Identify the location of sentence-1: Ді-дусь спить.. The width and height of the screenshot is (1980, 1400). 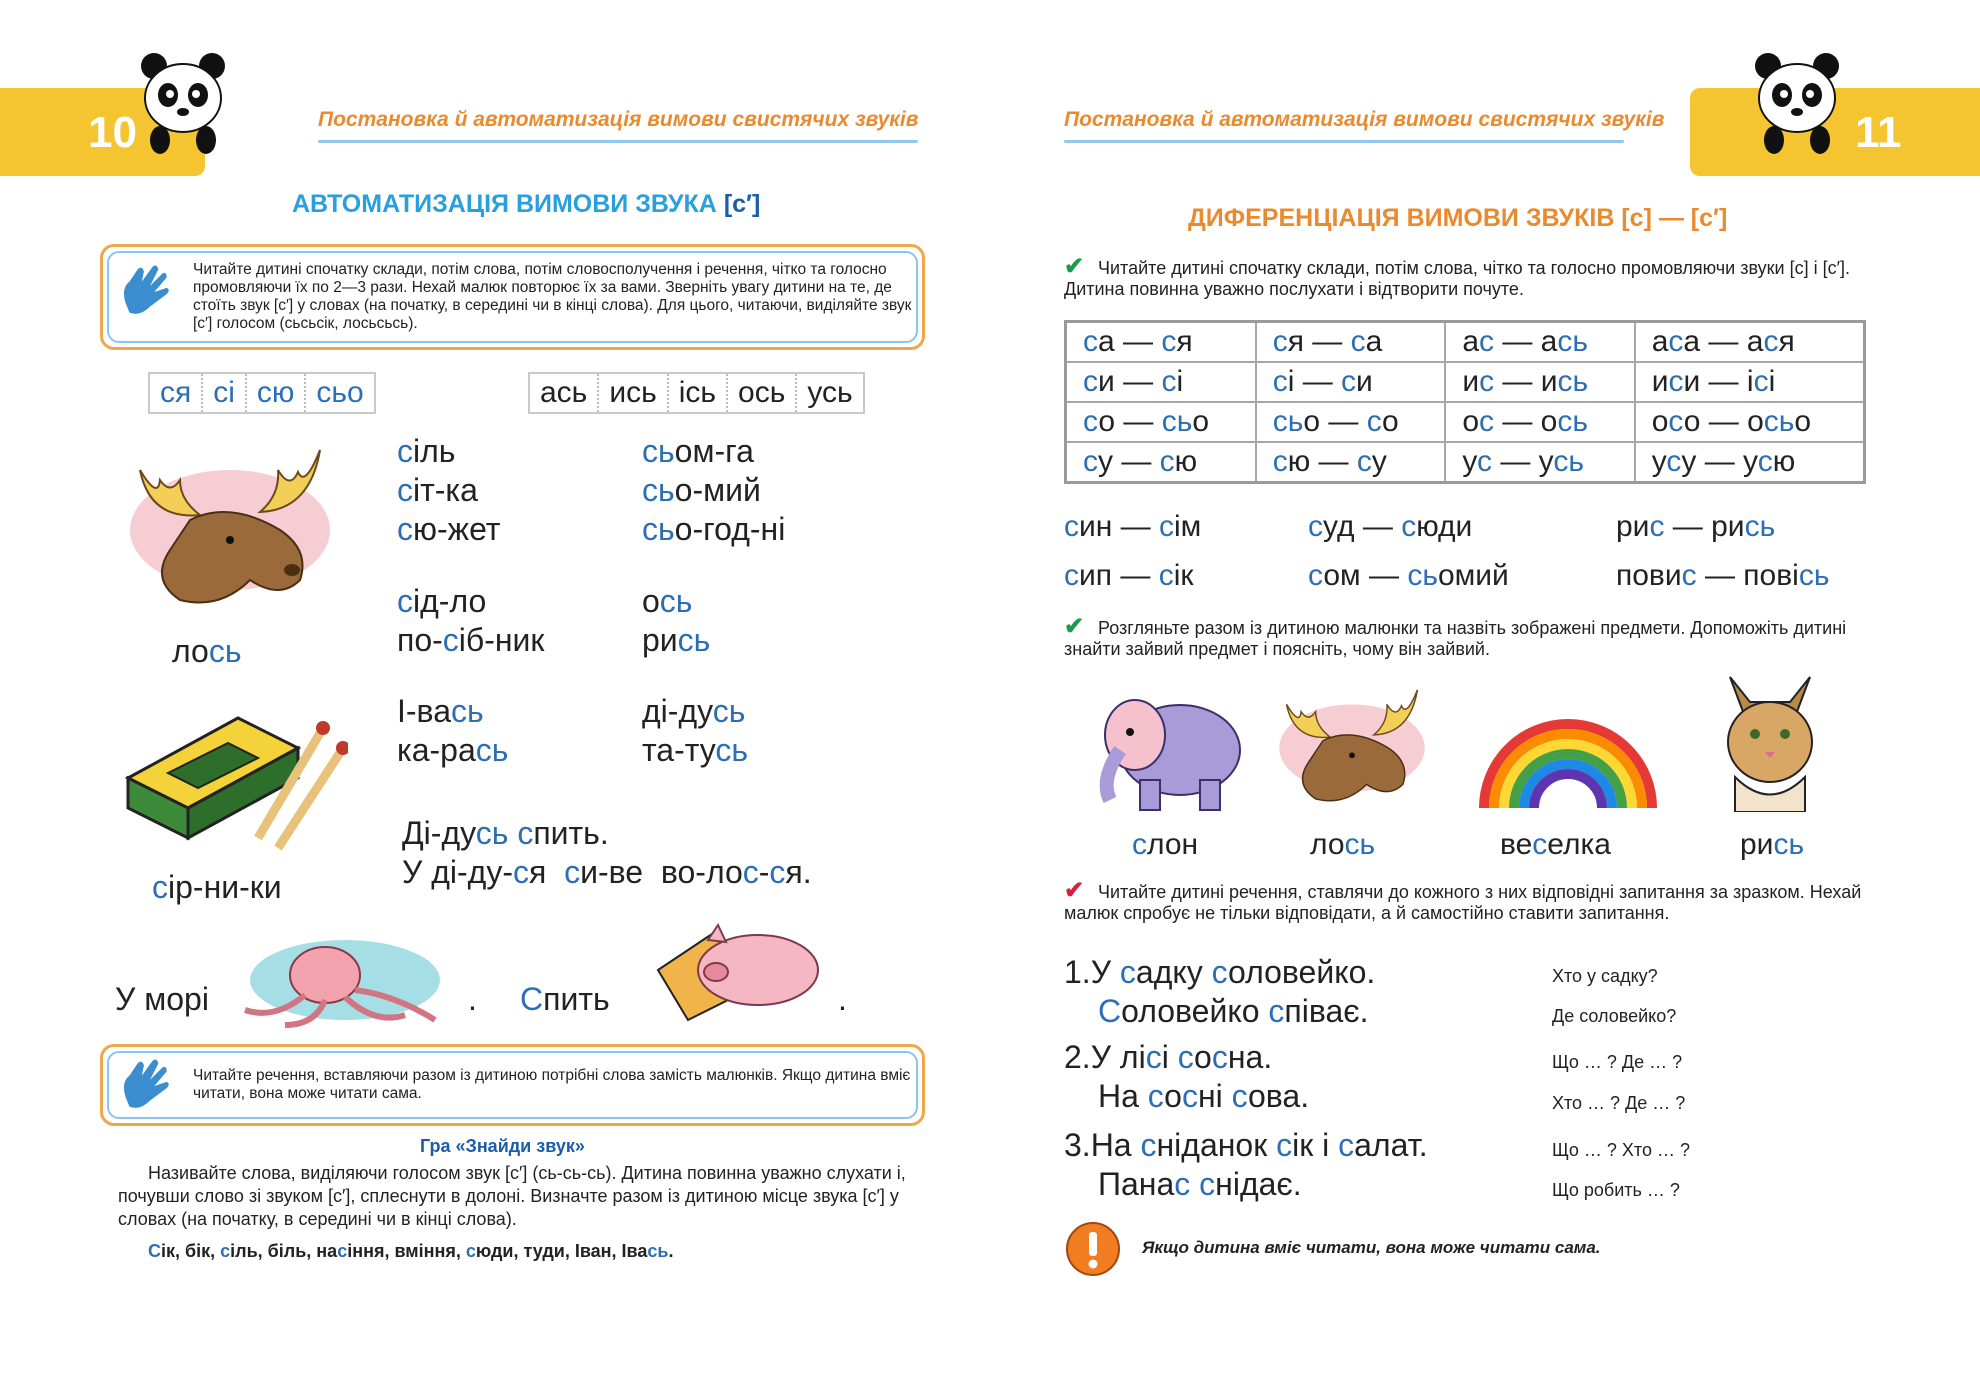
(505, 833).